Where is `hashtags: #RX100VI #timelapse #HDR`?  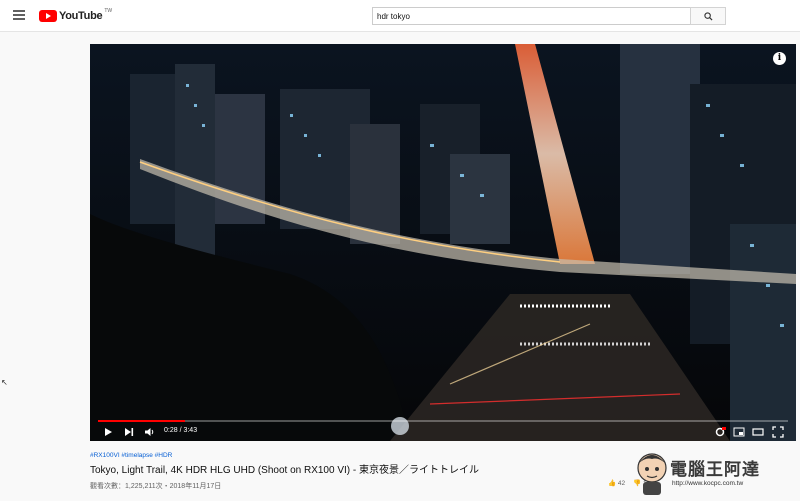 hashtags: #RX100VI #timelapse #HDR is located at coordinates (131, 455).